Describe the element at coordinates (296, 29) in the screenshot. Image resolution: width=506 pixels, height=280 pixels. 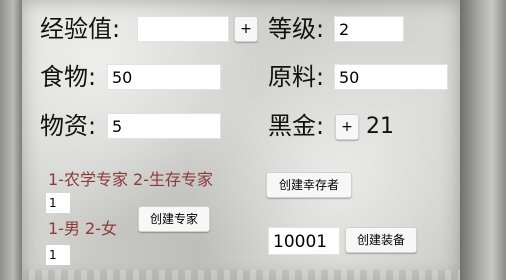
I see `level-label: 等级:` at that location.